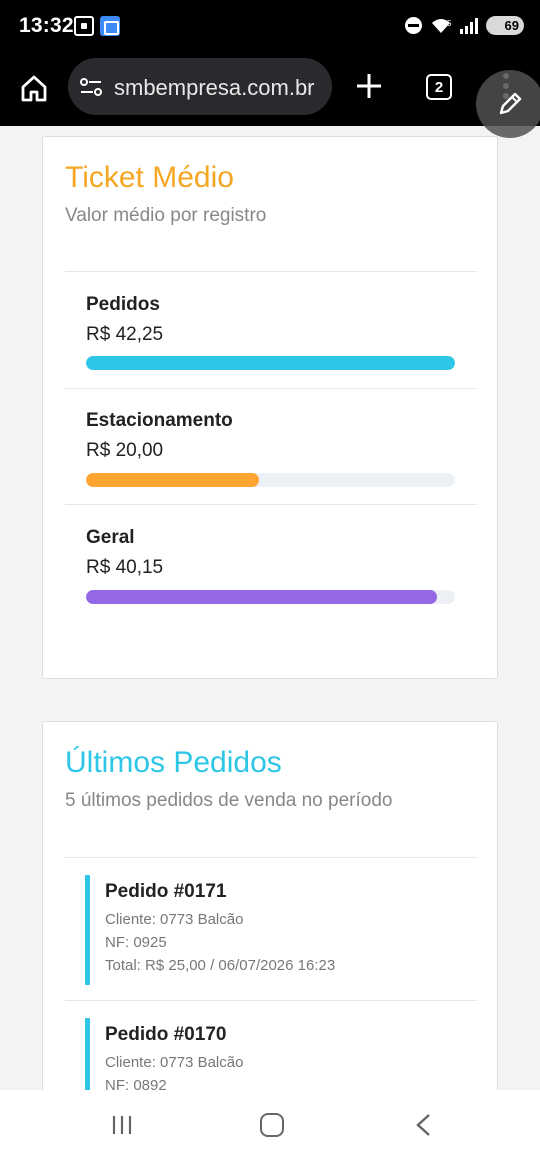 Image resolution: width=540 pixels, height=1158 pixels. What do you see at coordinates (125, 334) in the screenshot?
I see `metric-value-pedidos: R$ 42,25` at bounding box center [125, 334].